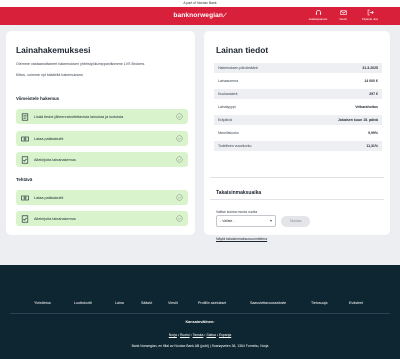 Image resolution: width=400 pixels, height=359 pixels. I want to click on application-thanks: Kiitos, voimme nyt käsitellä hakemuksesi, so click(49, 75).